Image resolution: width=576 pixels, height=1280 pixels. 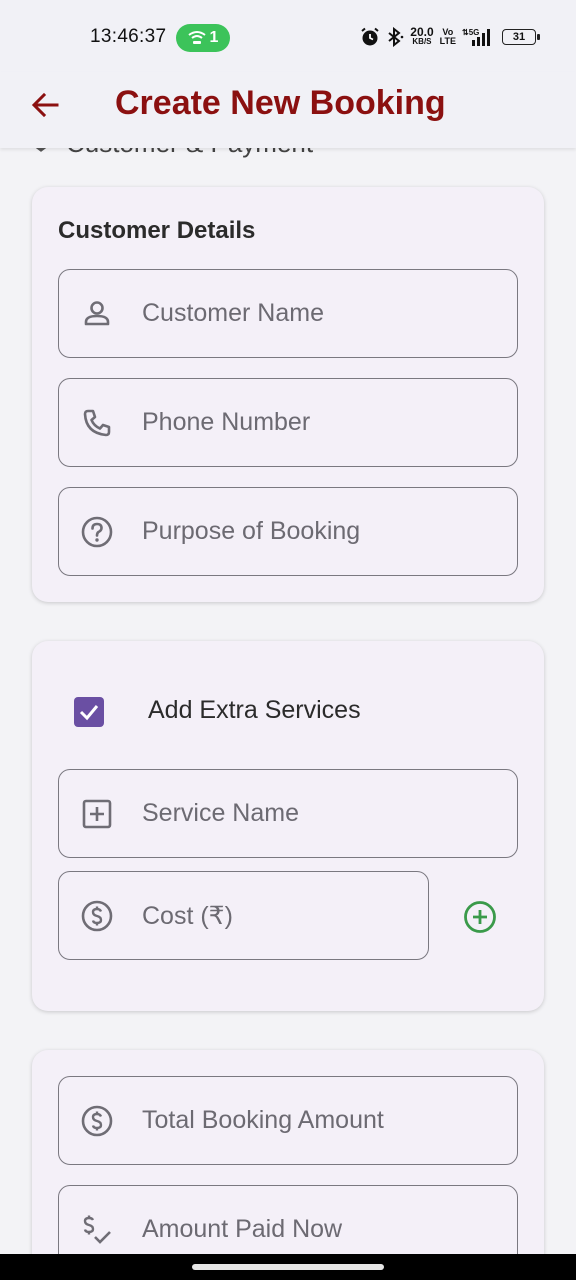 I want to click on service-name-field: Service Name, so click(x=288, y=813).